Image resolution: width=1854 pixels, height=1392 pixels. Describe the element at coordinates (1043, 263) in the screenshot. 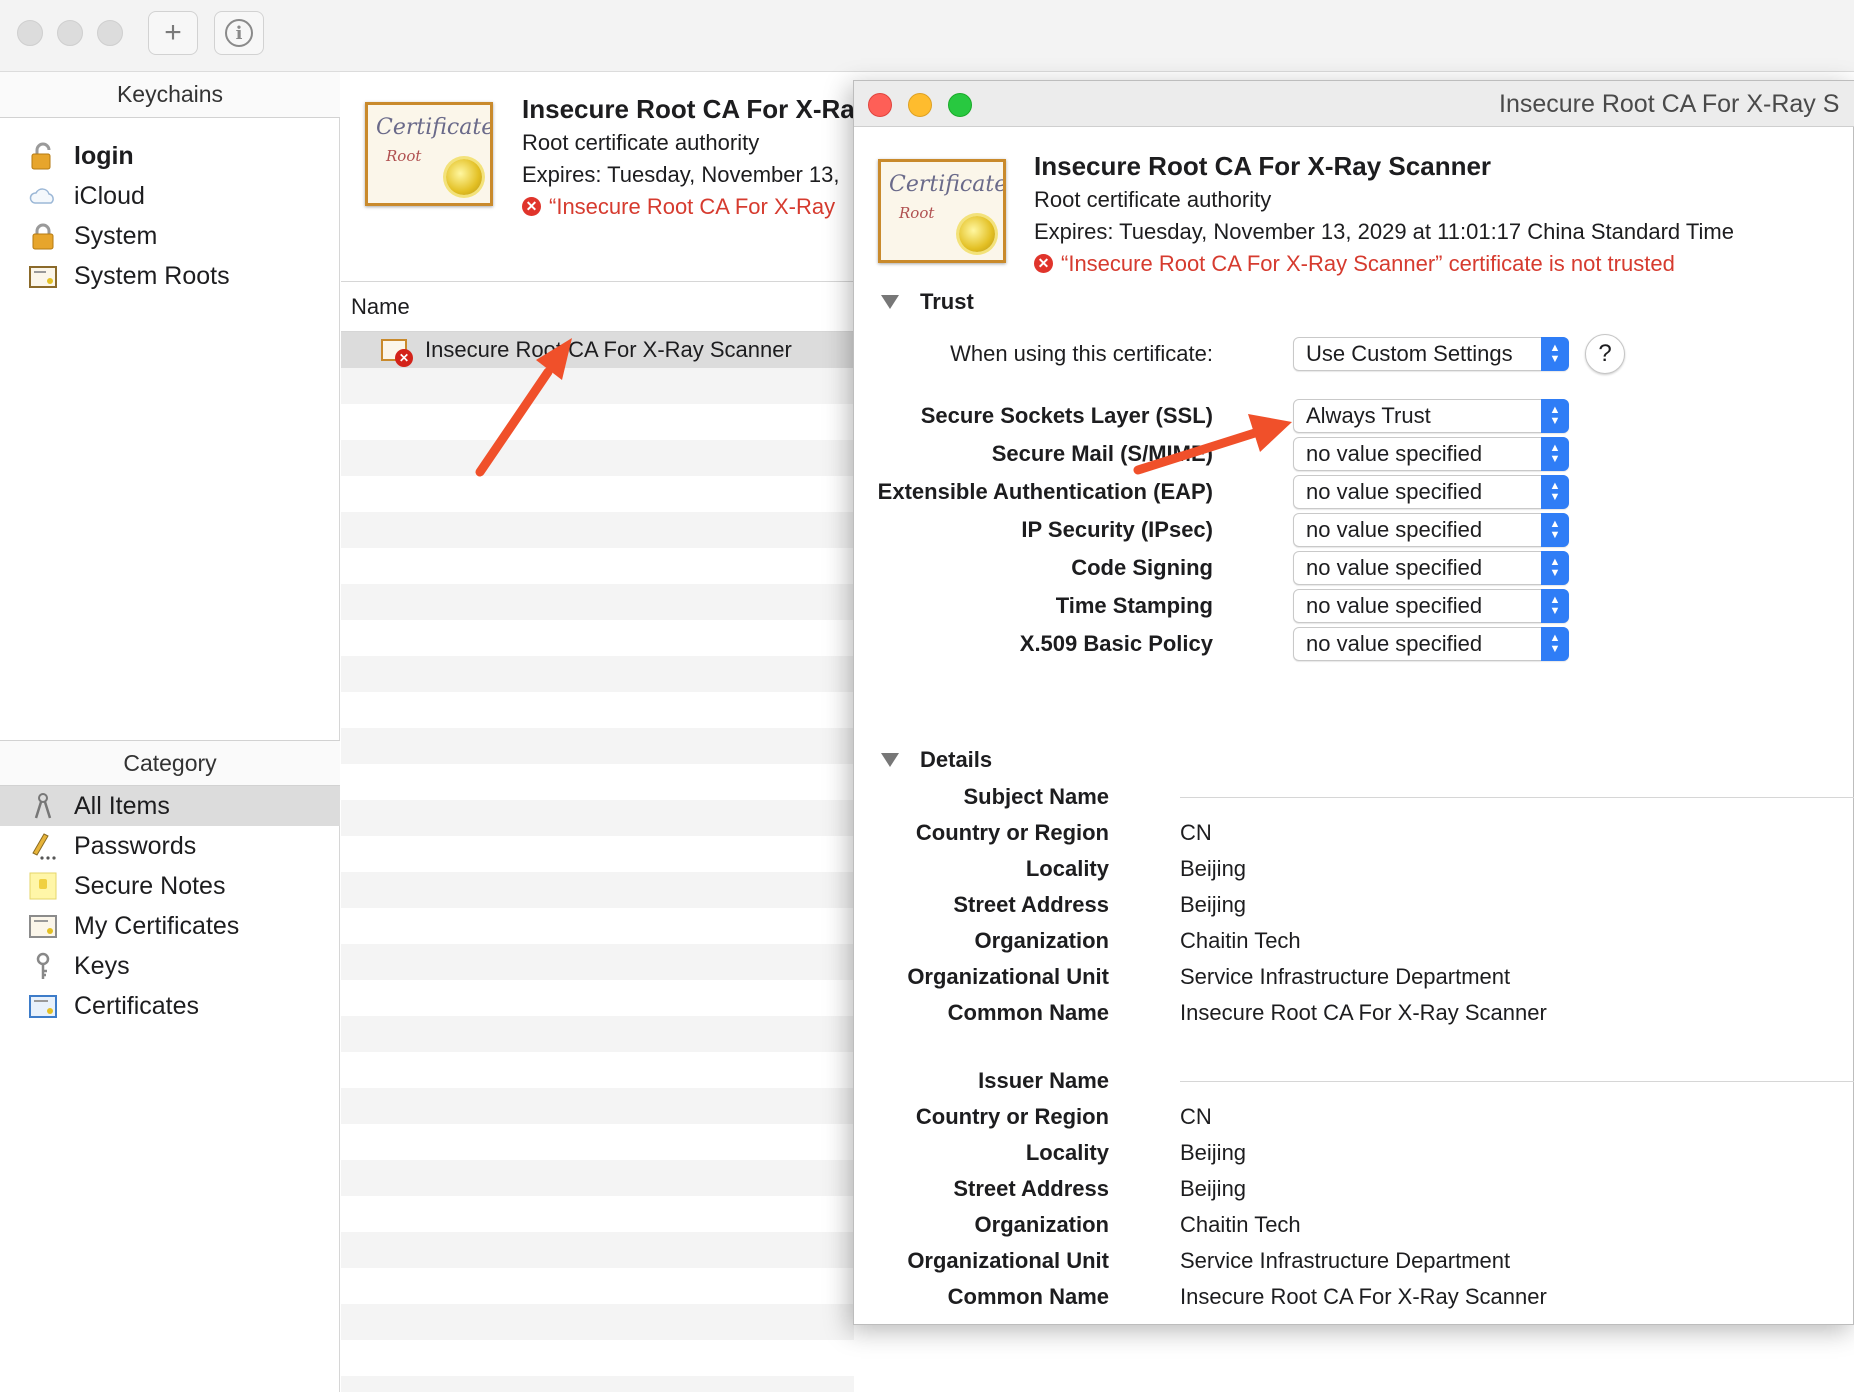

I see `error-icon: ✕` at that location.